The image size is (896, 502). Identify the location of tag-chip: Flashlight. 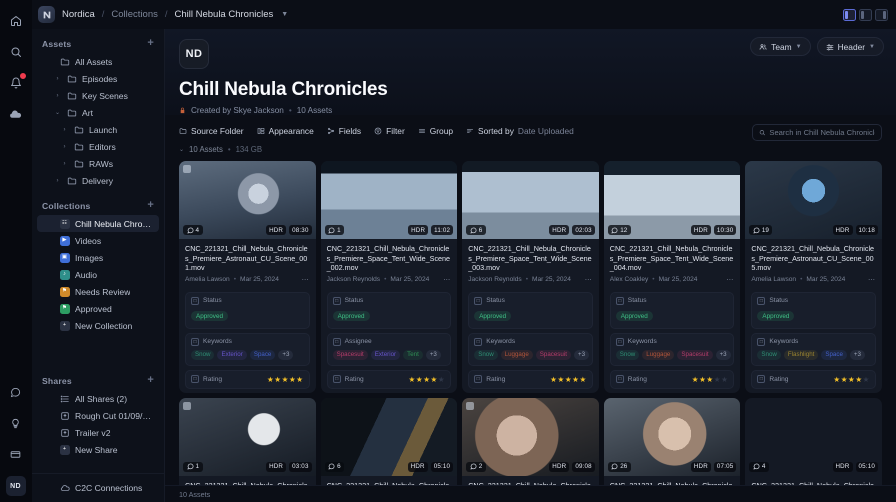
(801, 354).